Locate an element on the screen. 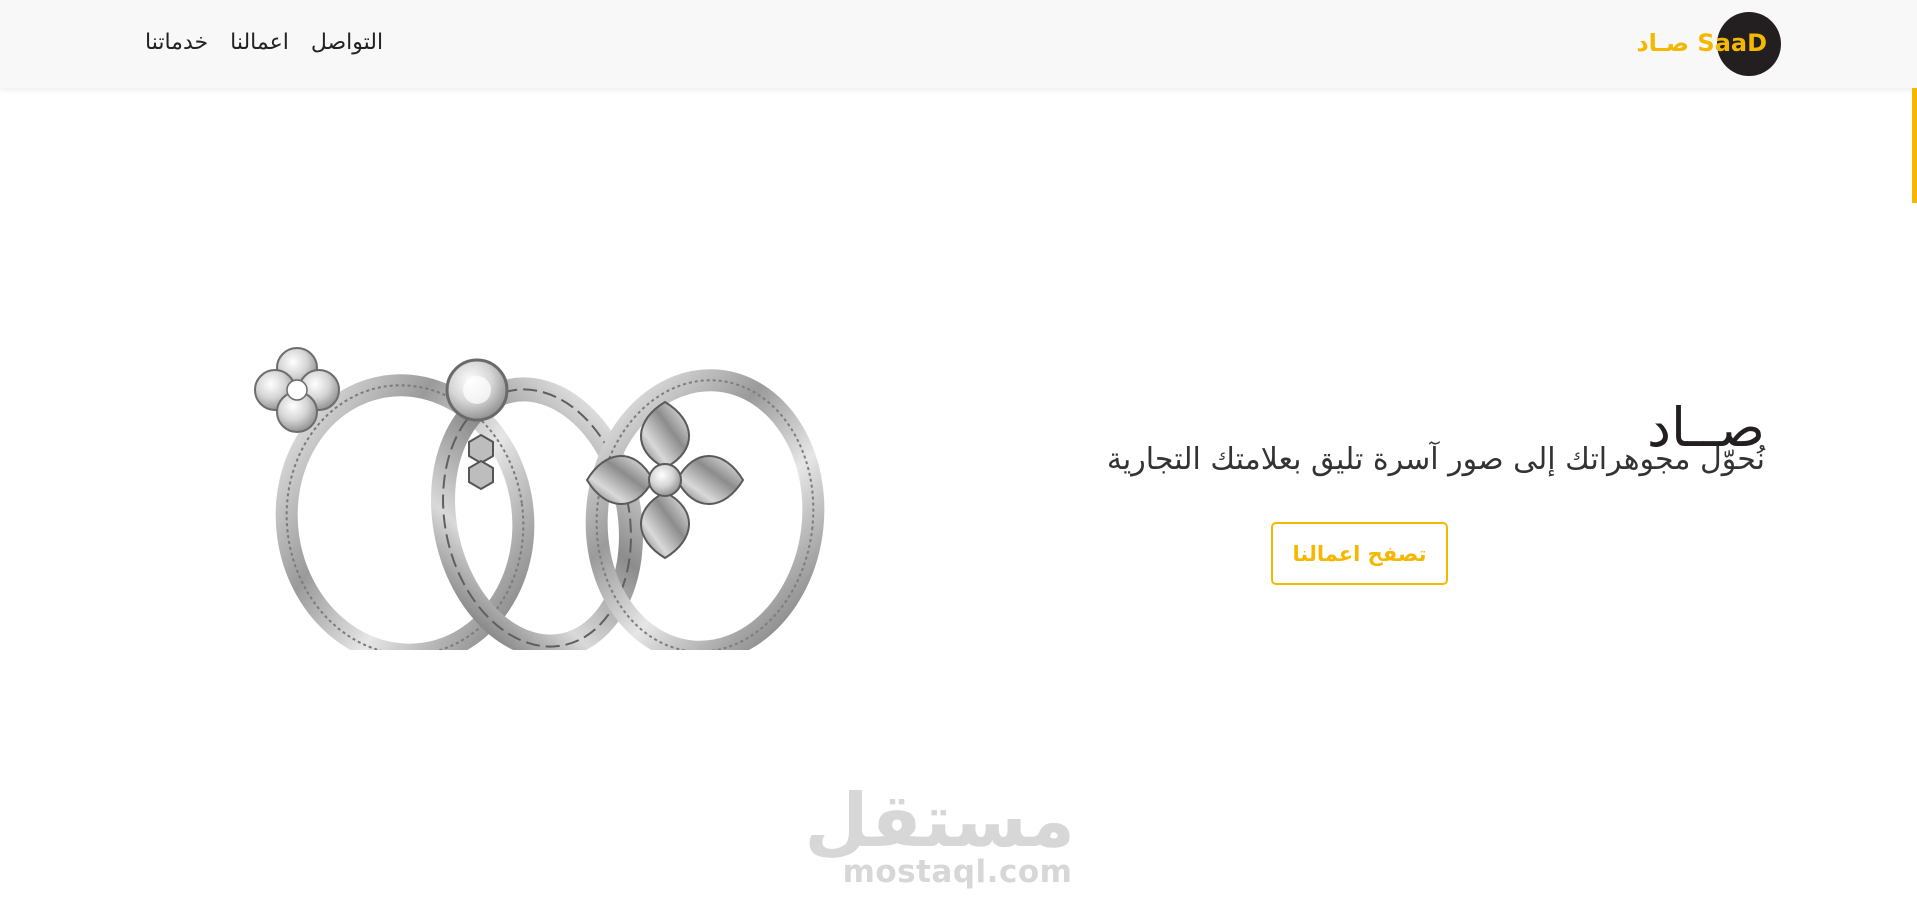 This screenshot has height=907, width=1917. rings-image is located at coordinates (539, 498).